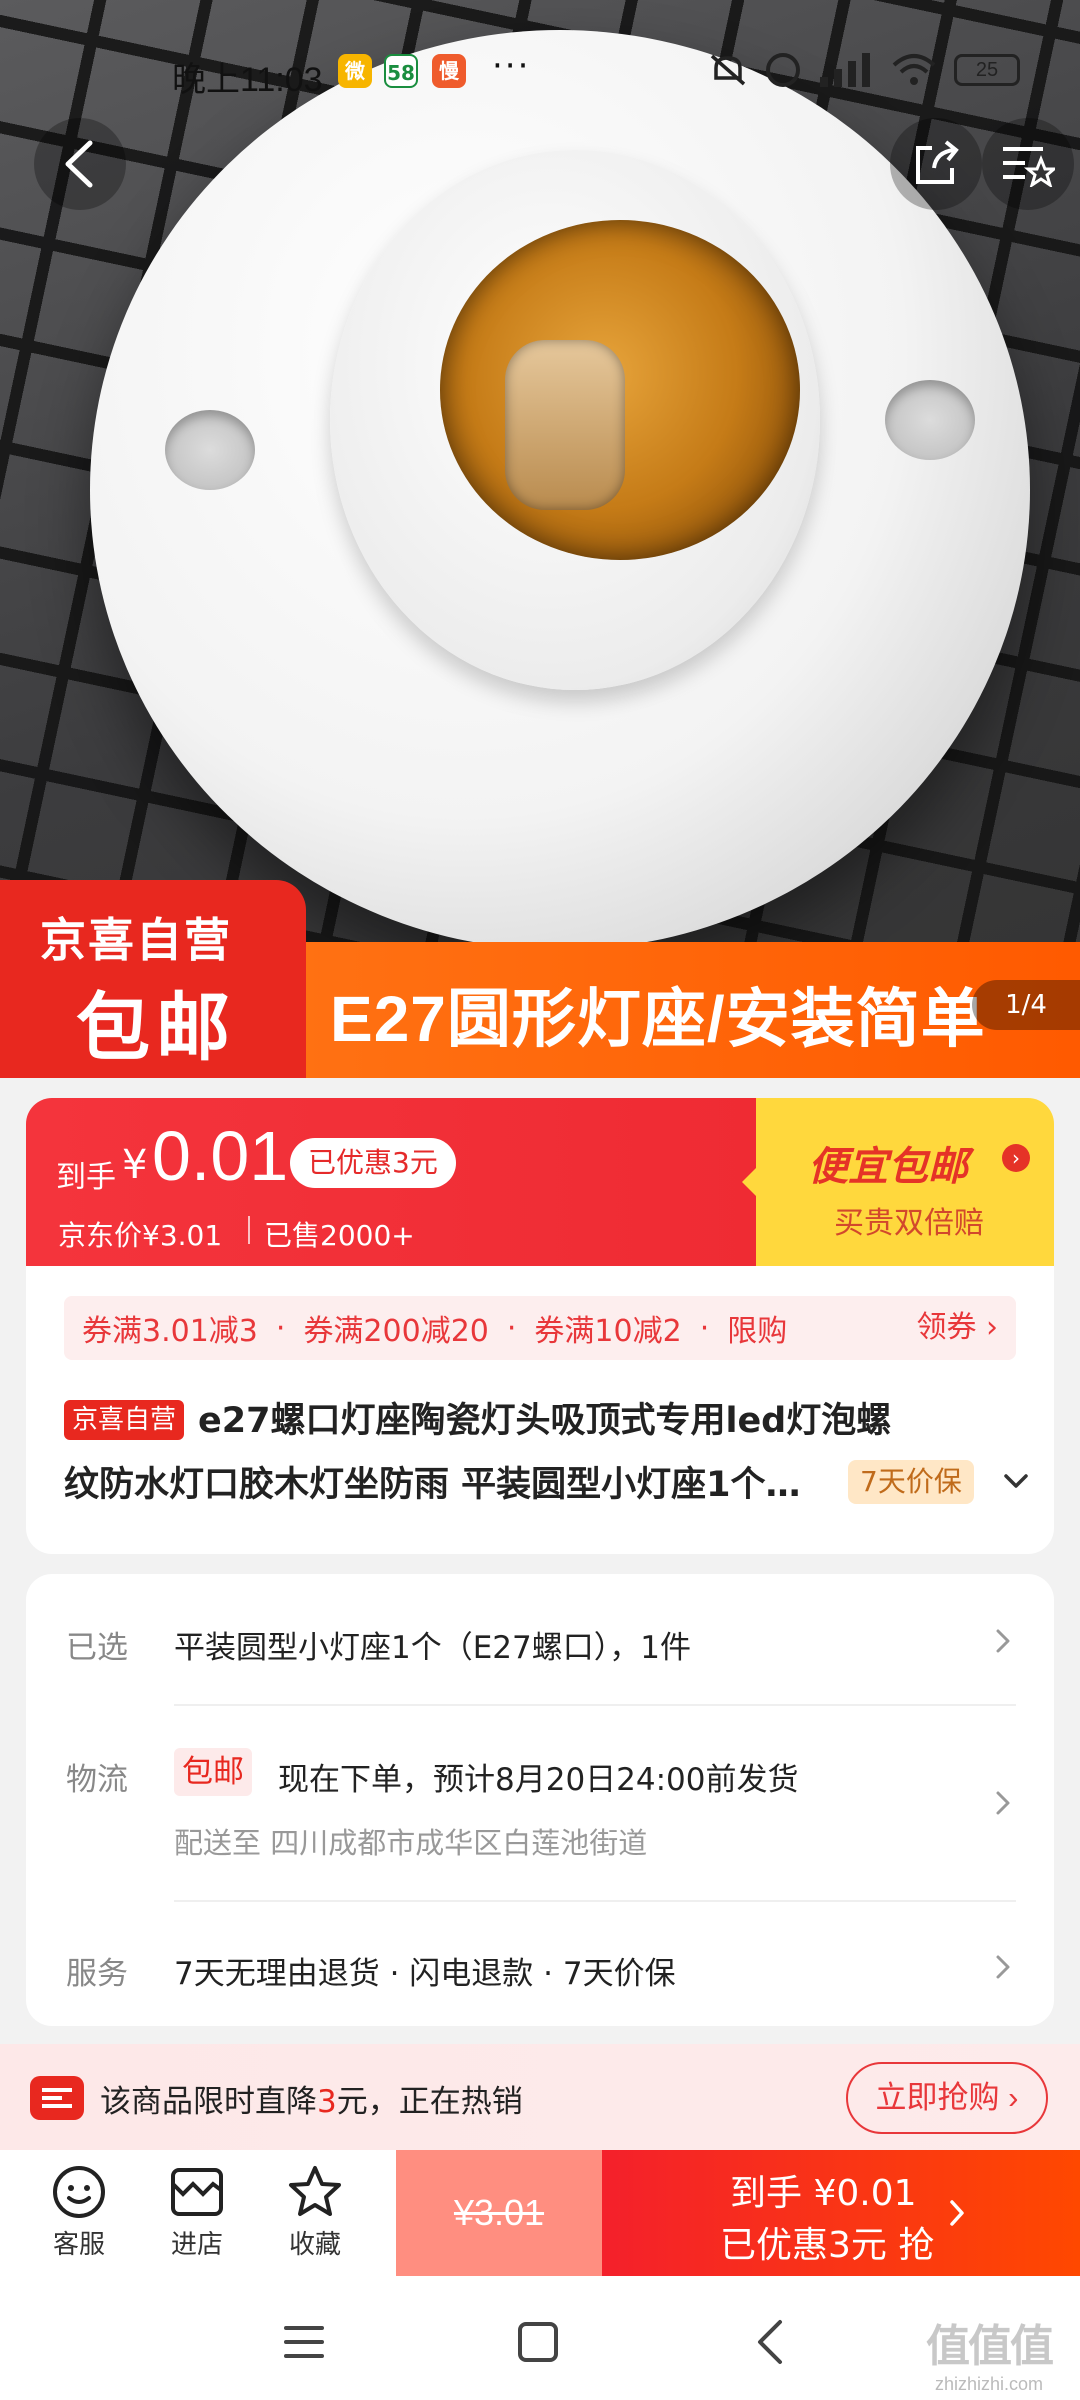 The width and height of the screenshot is (1080, 2400). I want to click on price-divider, so click(249, 1230).